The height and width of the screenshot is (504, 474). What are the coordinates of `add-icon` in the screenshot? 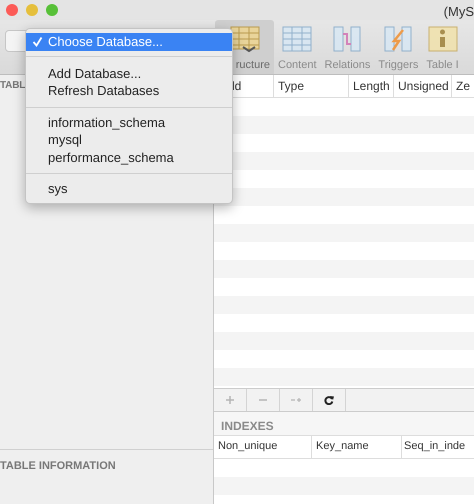 It's located at (230, 400).